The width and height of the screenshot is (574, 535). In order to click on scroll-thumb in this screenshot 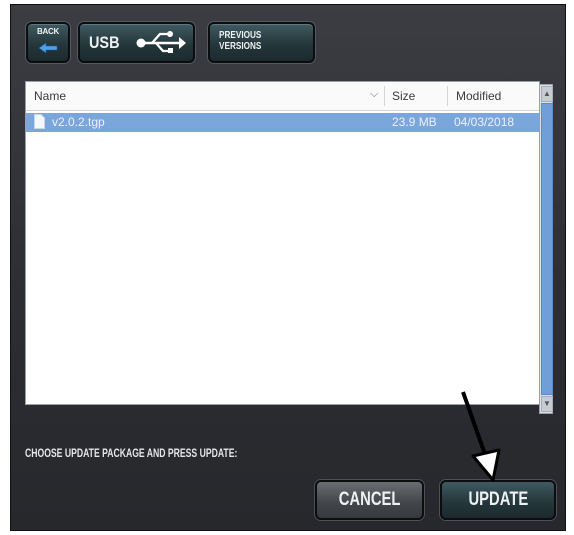, I will do `click(547, 249)`.